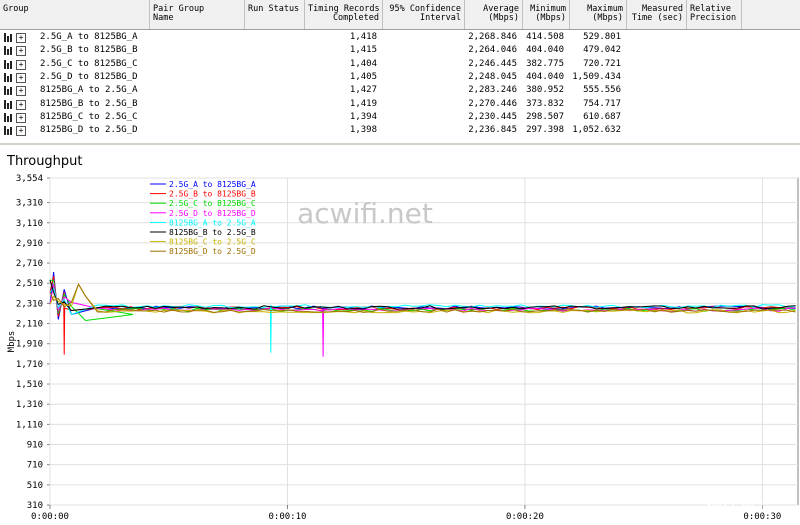  What do you see at coordinates (35, 446) in the screenshot?
I see `y-tick-label: 910` at bounding box center [35, 446].